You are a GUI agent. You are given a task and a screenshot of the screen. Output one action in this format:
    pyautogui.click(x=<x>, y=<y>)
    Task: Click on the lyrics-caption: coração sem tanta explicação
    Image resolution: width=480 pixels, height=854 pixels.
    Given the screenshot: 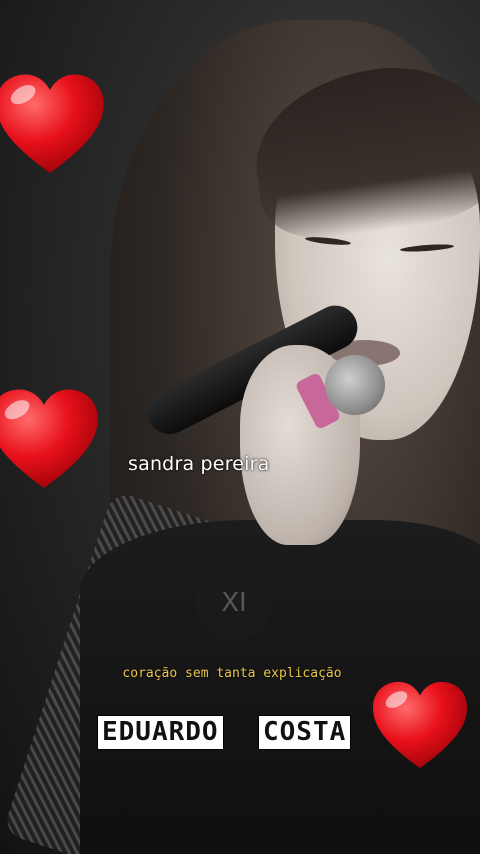 What is the action you would take?
    pyautogui.click(x=232, y=673)
    